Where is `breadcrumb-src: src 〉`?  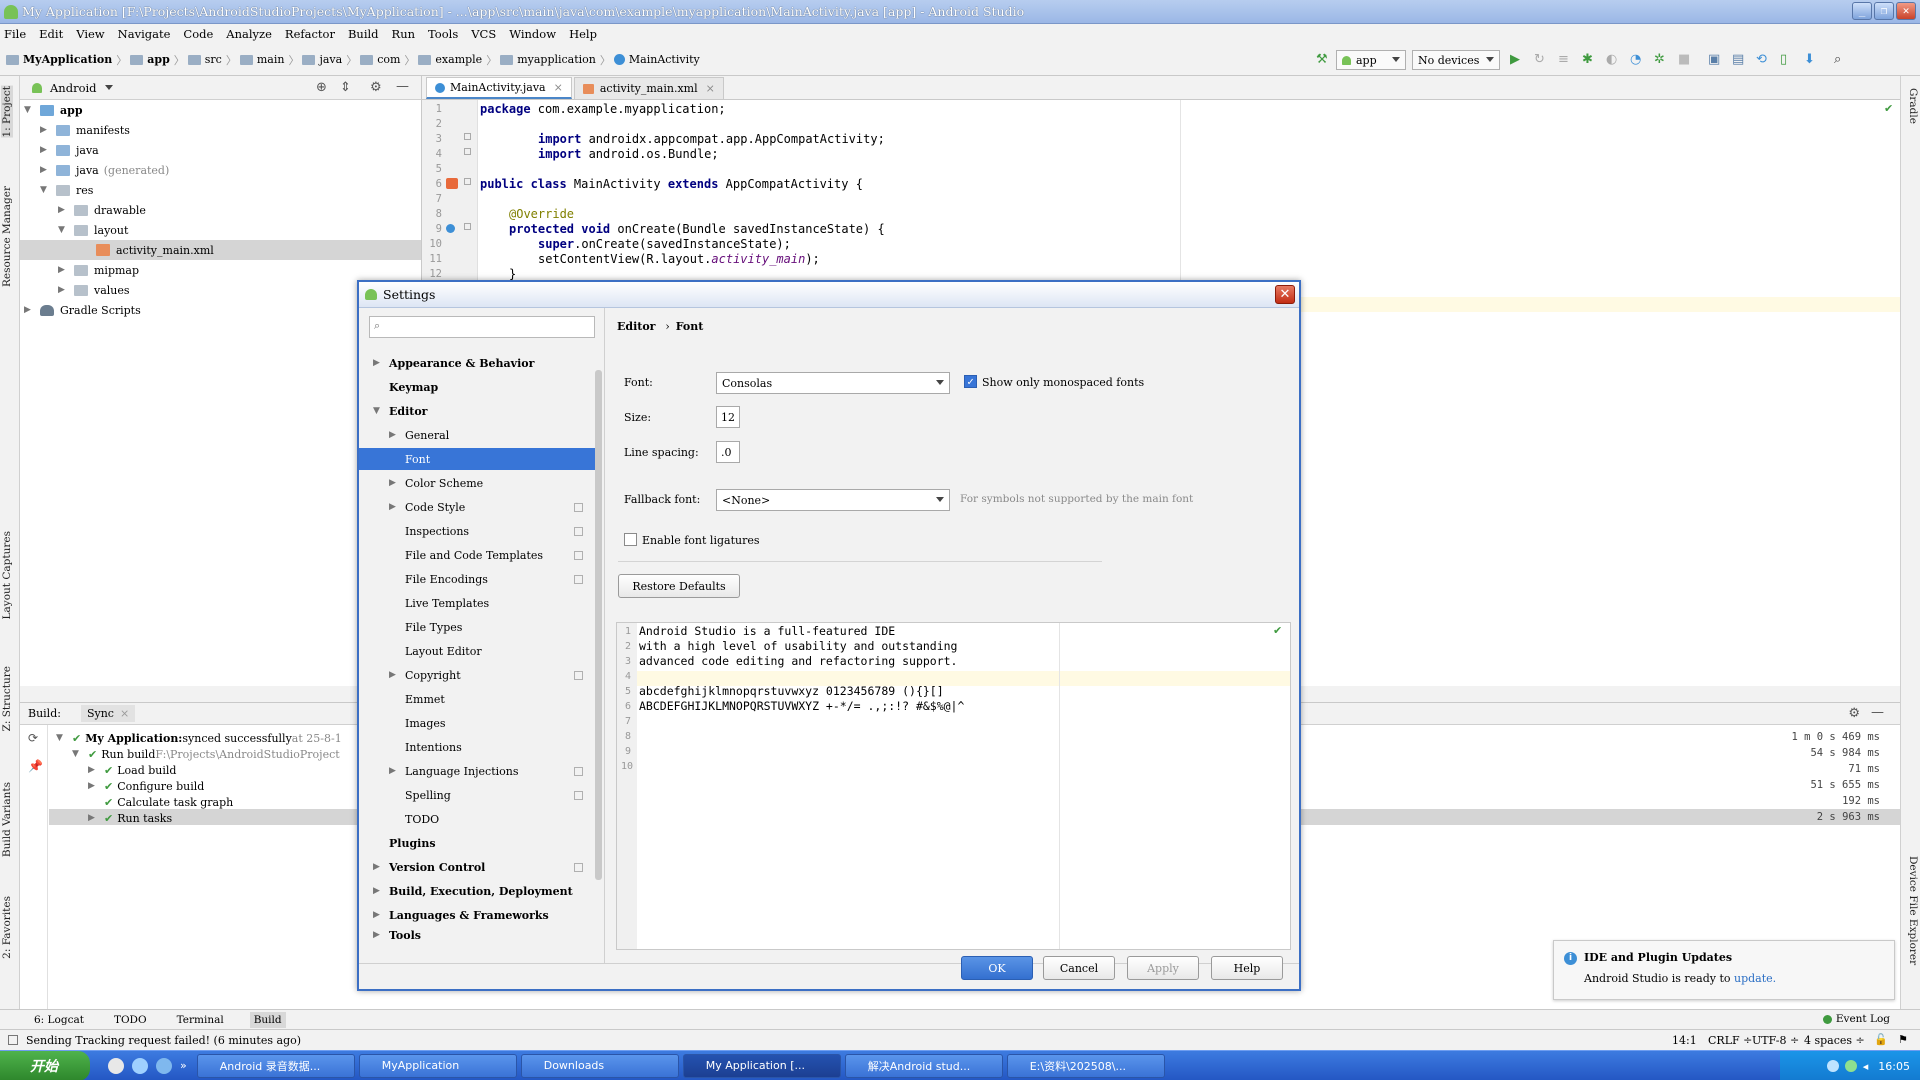 breadcrumb-src: src 〉 is located at coordinates (212, 60).